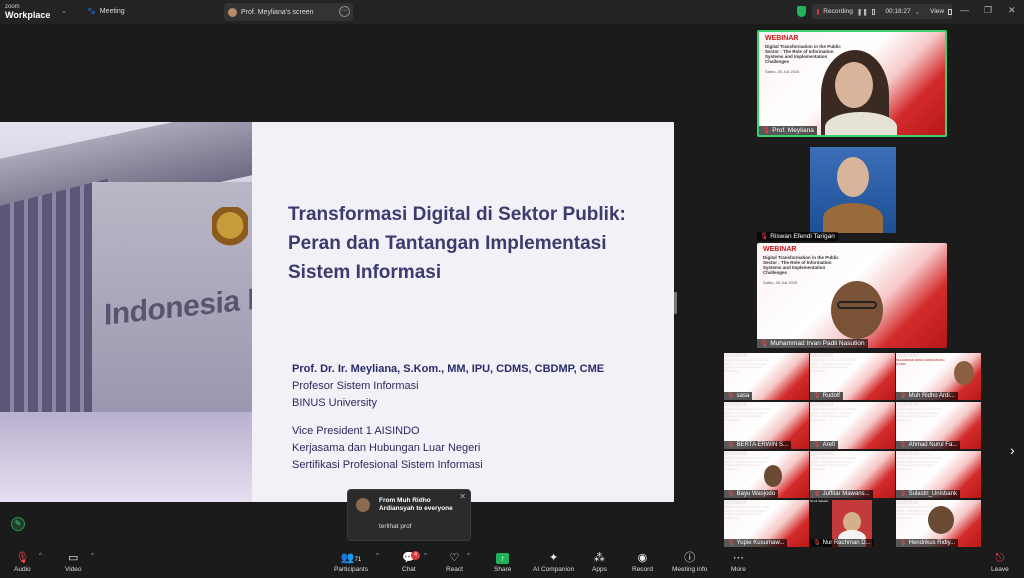 This screenshot has width=1024, height=578. What do you see at coordinates (824, 445) in the screenshot?
I see `participant-name: 🎙 Arefi` at bounding box center [824, 445].